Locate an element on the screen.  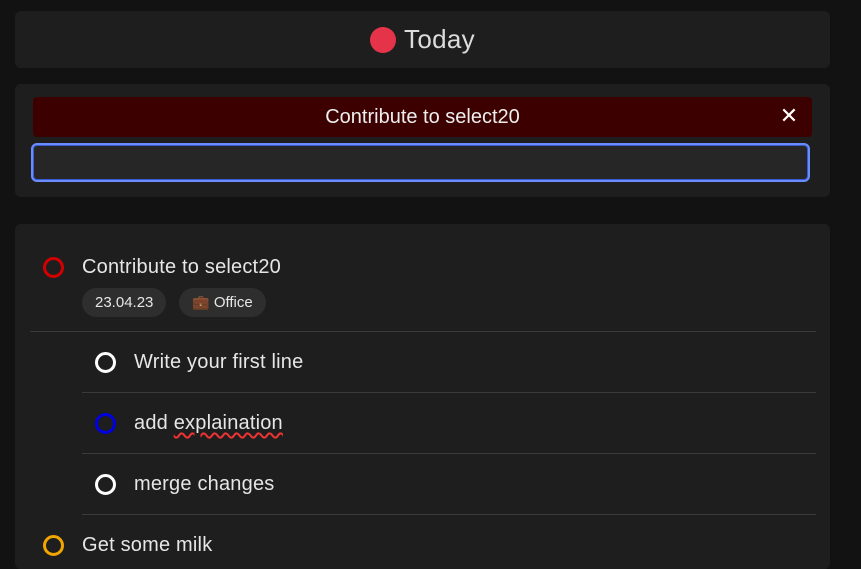
task-label: Get some milk is located at coordinates (147, 545).